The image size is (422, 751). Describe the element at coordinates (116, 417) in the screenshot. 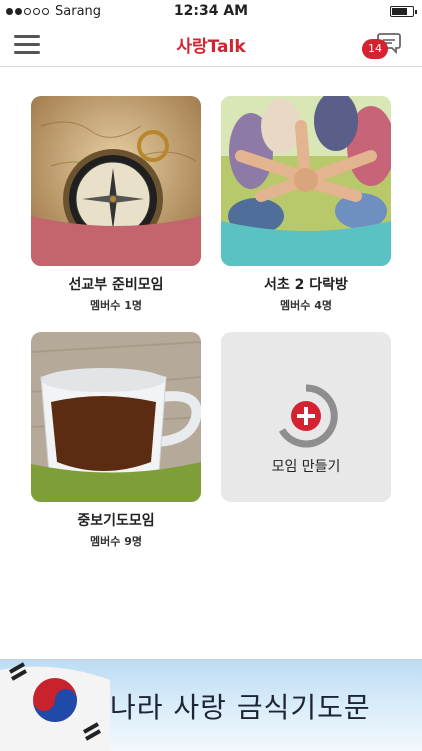

I see `tea-cup-photo` at that location.